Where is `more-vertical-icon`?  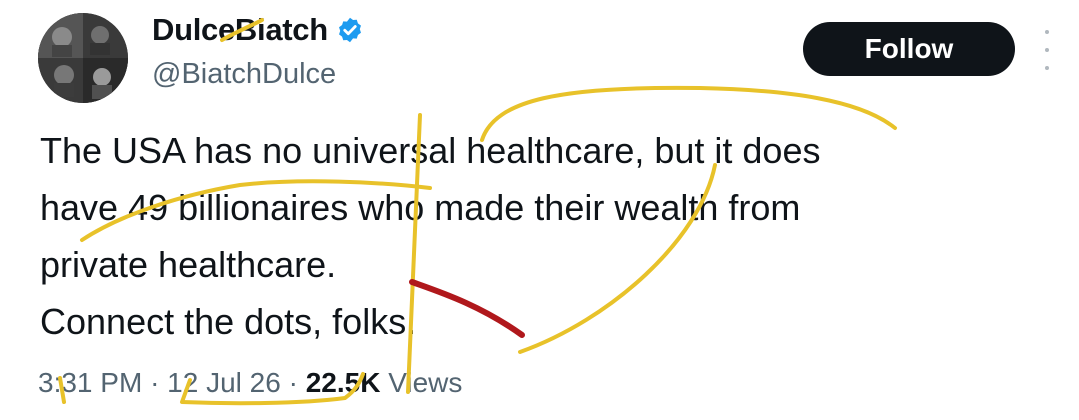
more-vertical-icon is located at coordinates (1047, 50).